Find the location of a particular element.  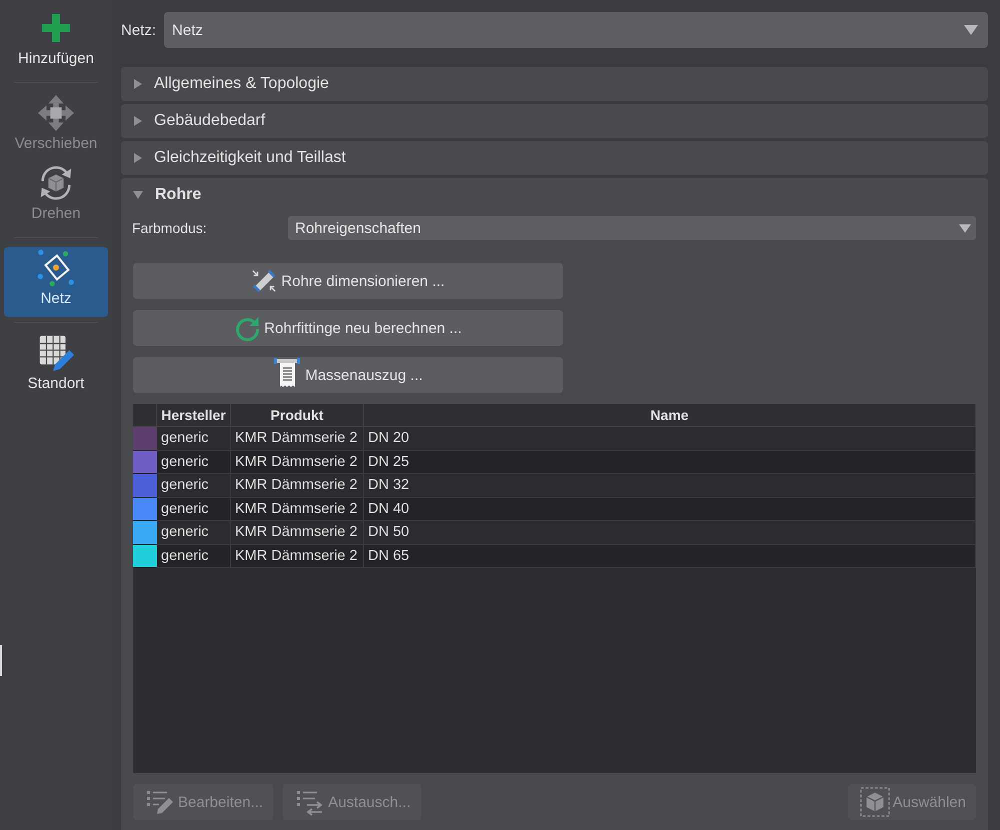

network-tool-button: Netz is located at coordinates (56, 282).